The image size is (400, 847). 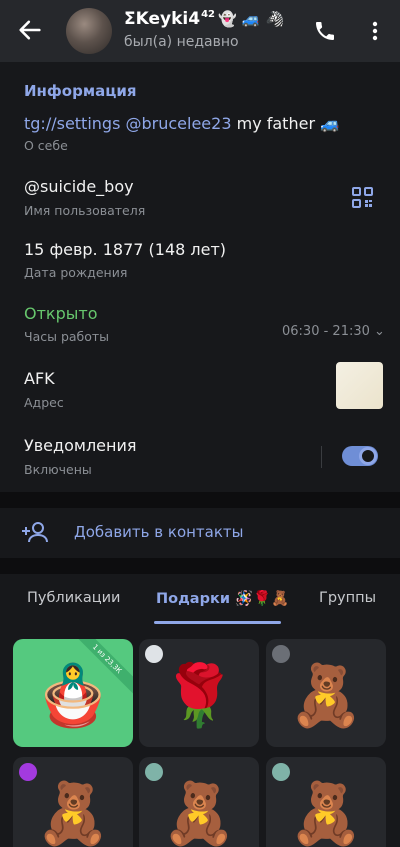 What do you see at coordinates (80, 445) in the screenshot?
I see `notifications-title: Уведомления` at bounding box center [80, 445].